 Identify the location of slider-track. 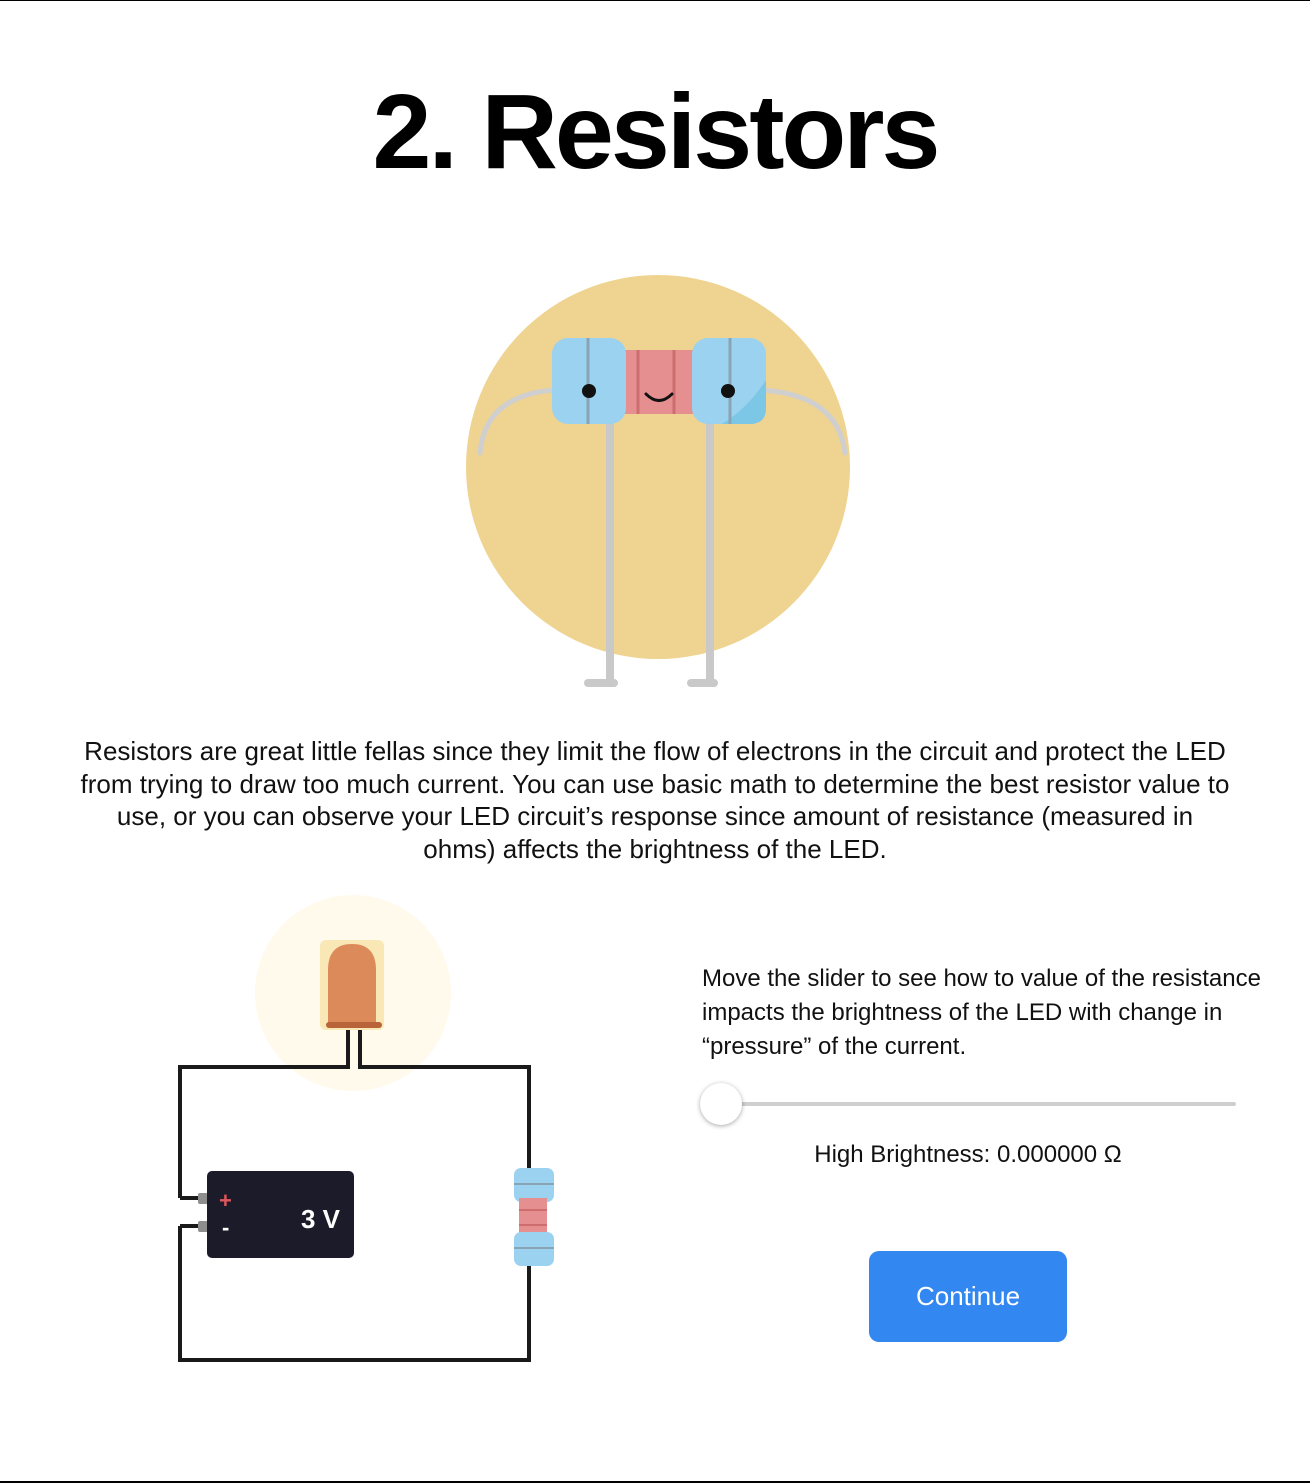
(978, 1104).